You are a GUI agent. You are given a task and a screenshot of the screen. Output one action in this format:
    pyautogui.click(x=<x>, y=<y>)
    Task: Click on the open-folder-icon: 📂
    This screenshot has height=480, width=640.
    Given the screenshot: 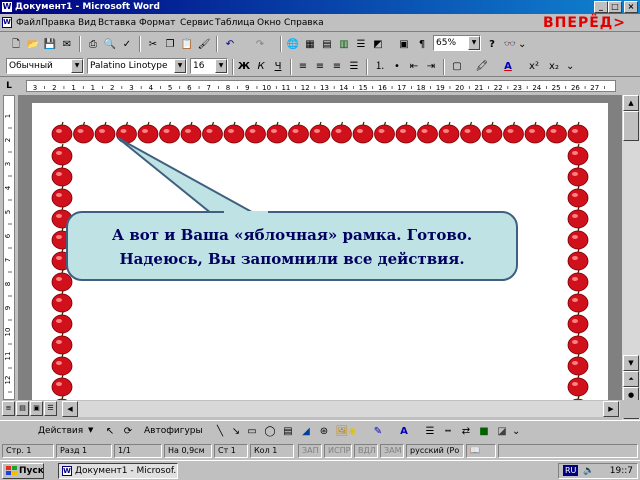 What is the action you would take?
    pyautogui.click(x=33, y=44)
    